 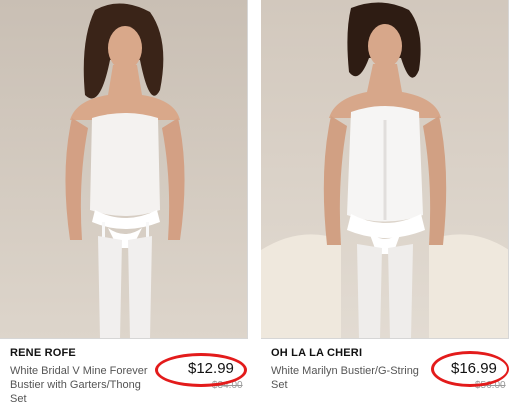 I want to click on product-original-price: $34.00, so click(x=227, y=385).